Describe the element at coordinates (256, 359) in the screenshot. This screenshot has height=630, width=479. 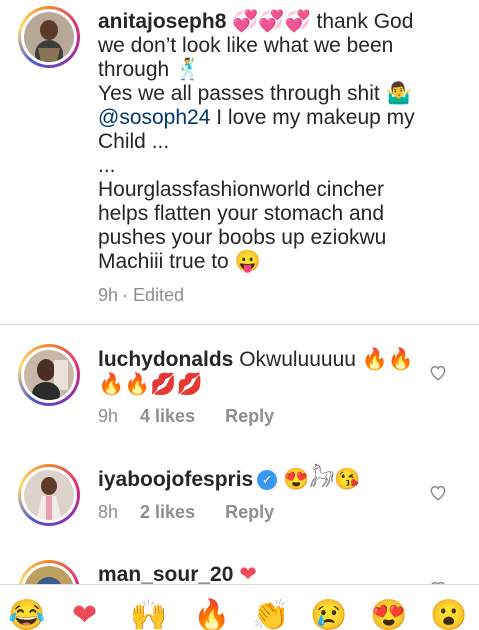
I see `comment-text: luchydonalds Okwuluuuuu 🔥🔥` at that location.